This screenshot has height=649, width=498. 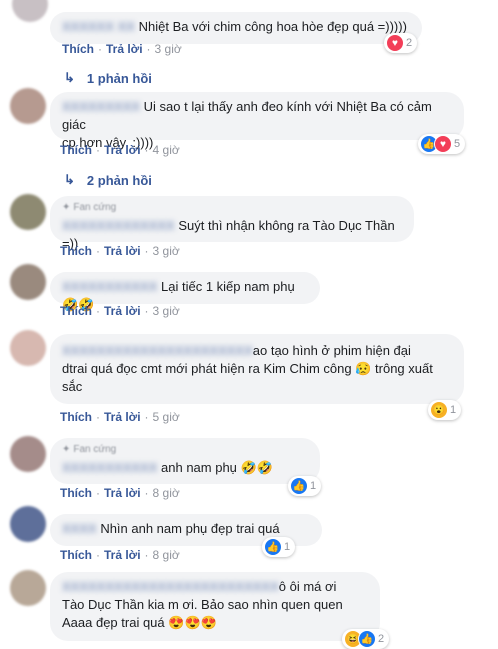 What do you see at coordinates (331, 350) in the screenshot?
I see `comment-text: ao tạo hình ở phim hiện đại` at bounding box center [331, 350].